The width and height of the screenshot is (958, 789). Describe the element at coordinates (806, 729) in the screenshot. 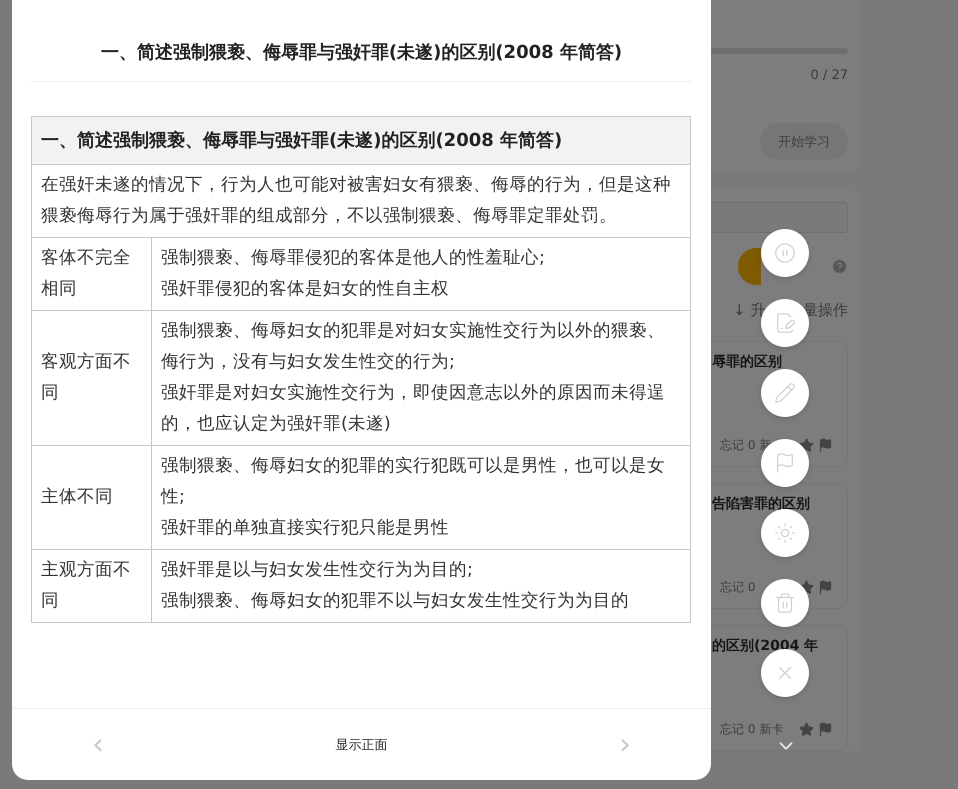

I see `star-icon` at that location.